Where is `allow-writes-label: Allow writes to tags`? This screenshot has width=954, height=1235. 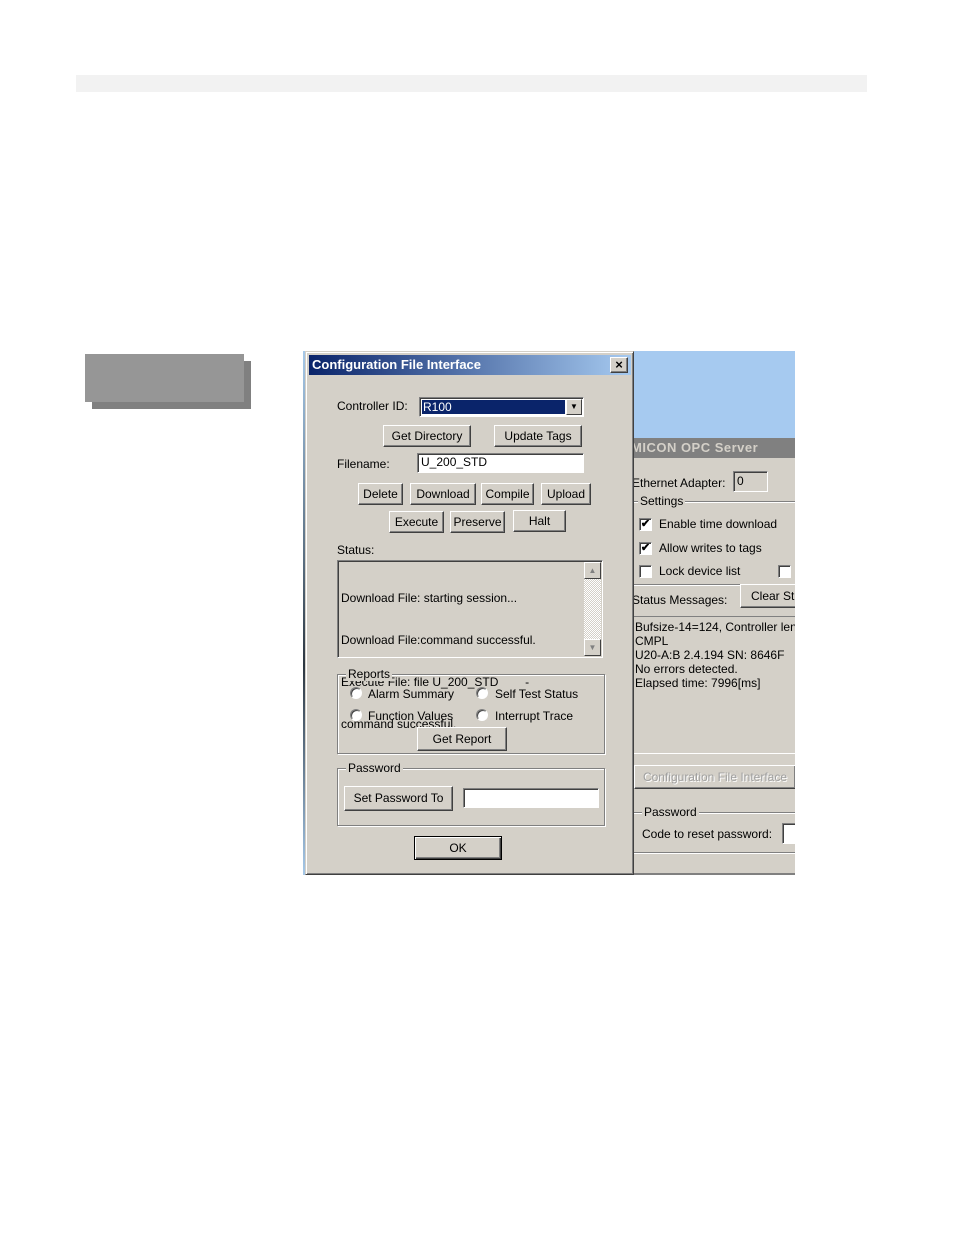 allow-writes-label: Allow writes to tags is located at coordinates (710, 548).